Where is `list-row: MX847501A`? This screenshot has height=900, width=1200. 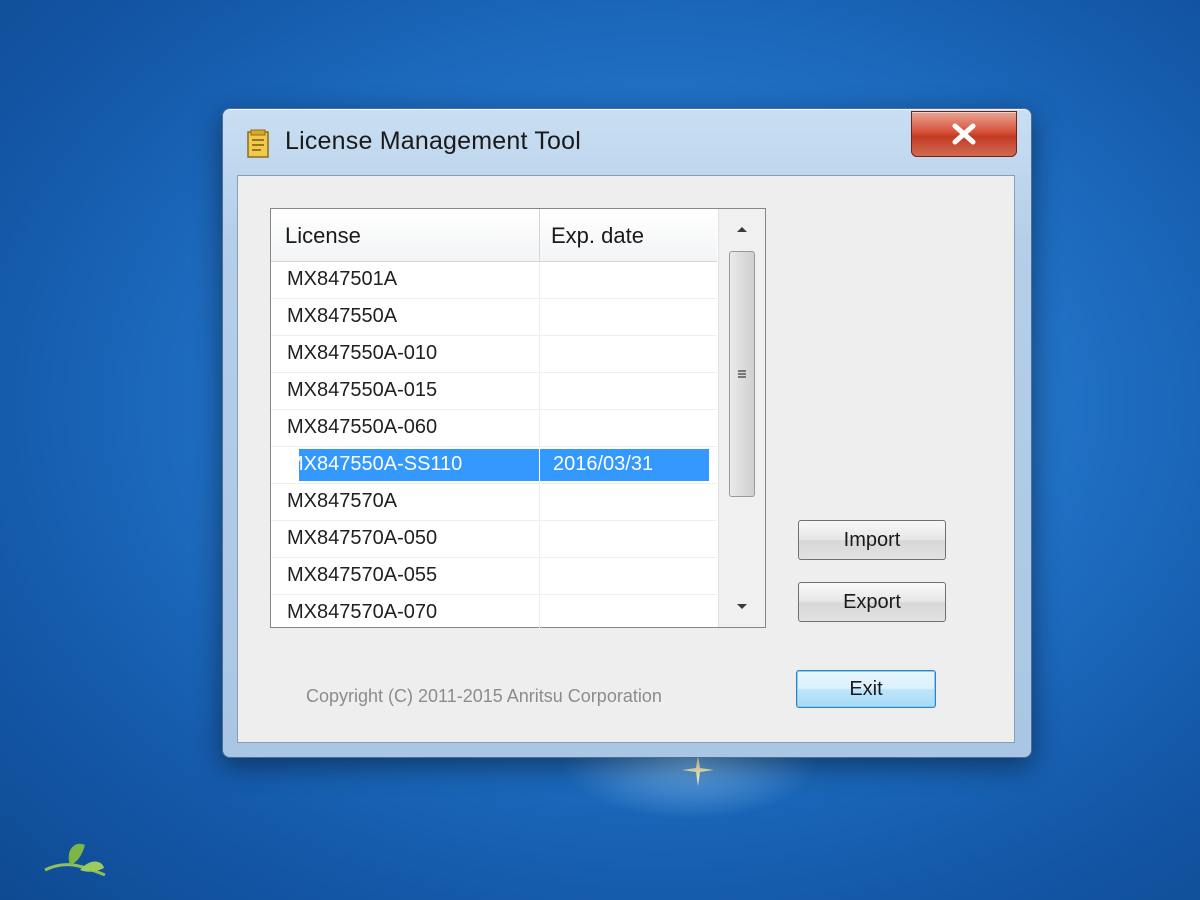 list-row: MX847501A is located at coordinates (494, 280).